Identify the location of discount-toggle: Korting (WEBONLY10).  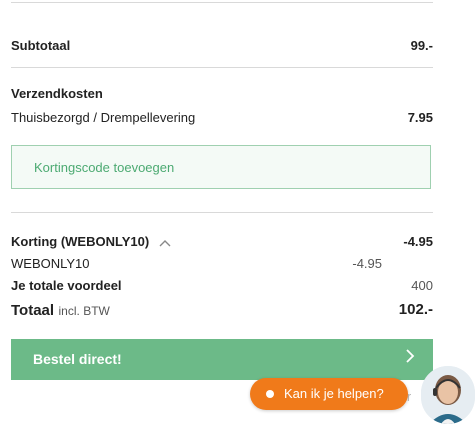
(91, 242).